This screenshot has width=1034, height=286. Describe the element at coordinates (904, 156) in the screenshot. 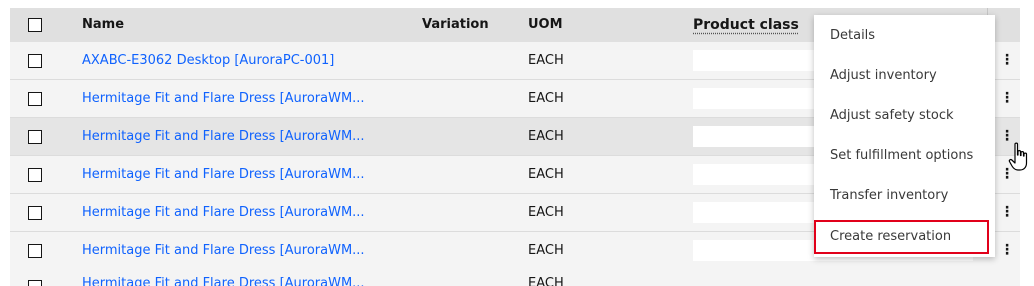

I see `menu-item-set-fulfillment-options: Set fulfillment options` at that location.